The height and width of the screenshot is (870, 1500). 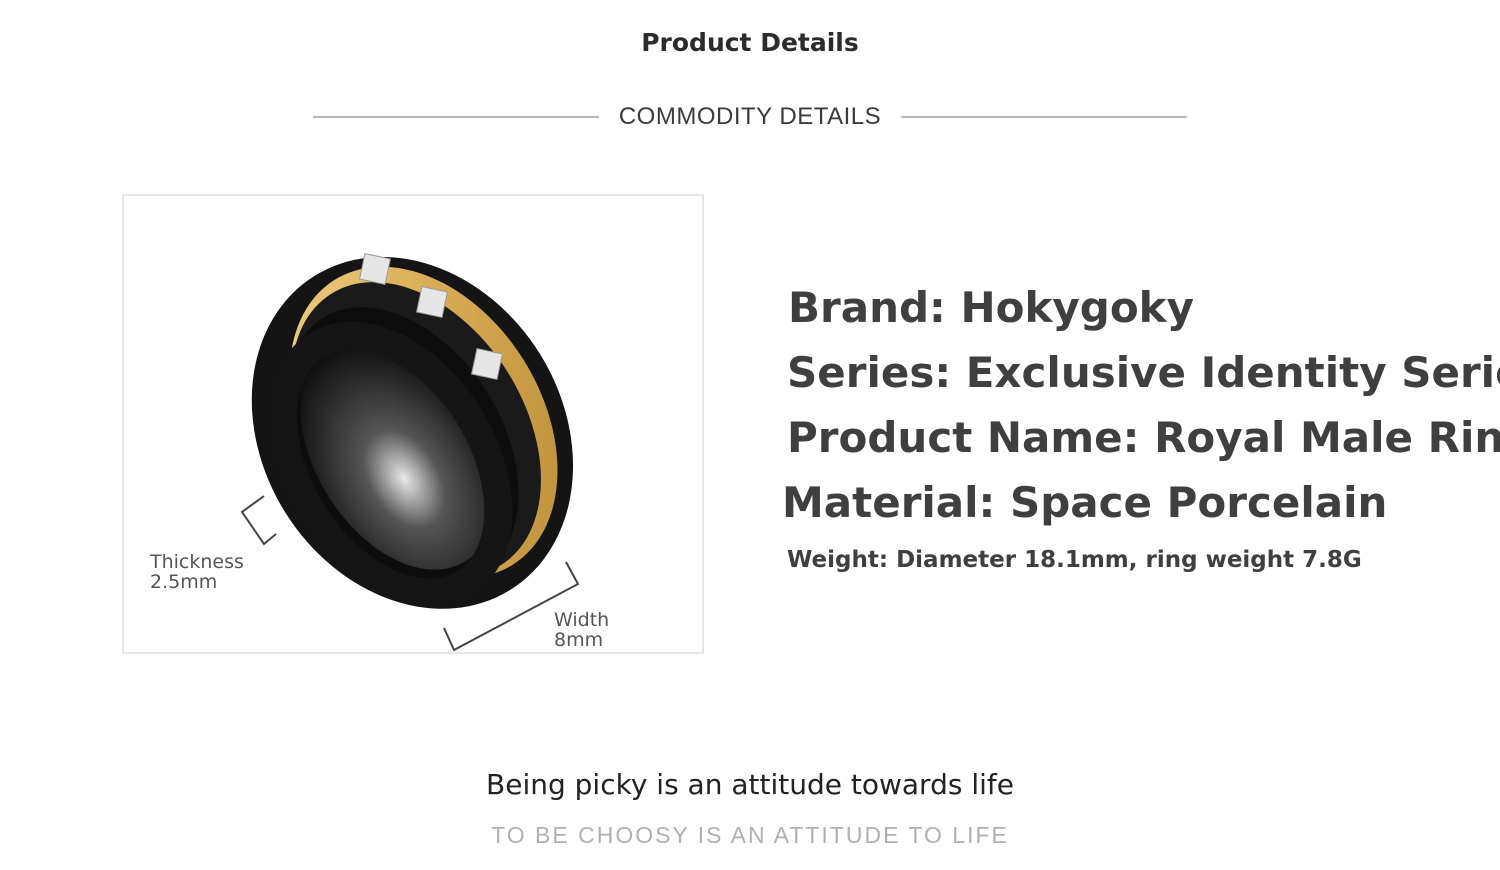 I want to click on width-label: Width 8mm, so click(x=581, y=630).